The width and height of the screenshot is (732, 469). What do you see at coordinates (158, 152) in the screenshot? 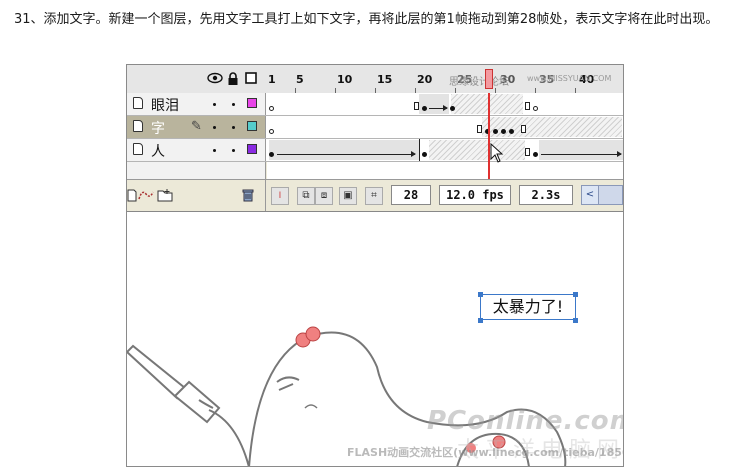
I see `layer-label: 人` at bounding box center [158, 152].